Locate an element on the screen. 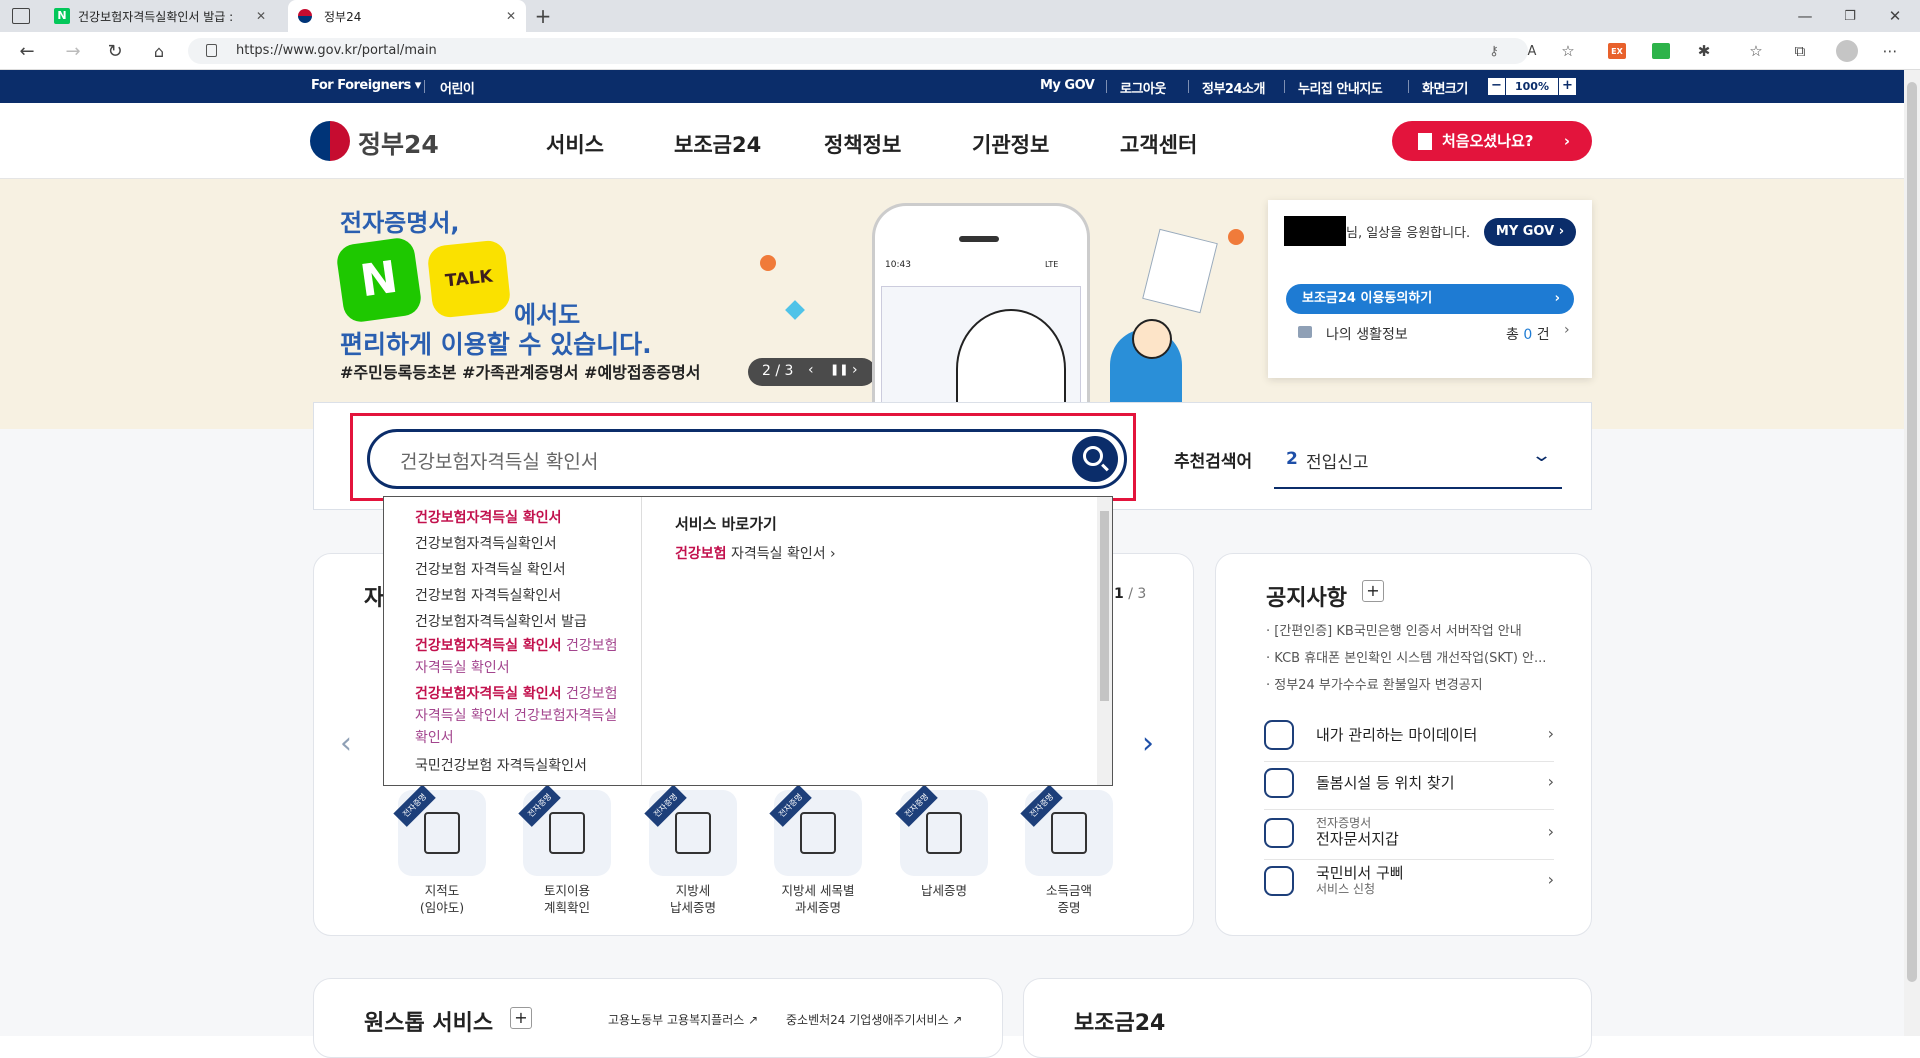 The height and width of the screenshot is (1058, 1920). browser-tab-2: 정부24 ✕ is located at coordinates (407, 16).